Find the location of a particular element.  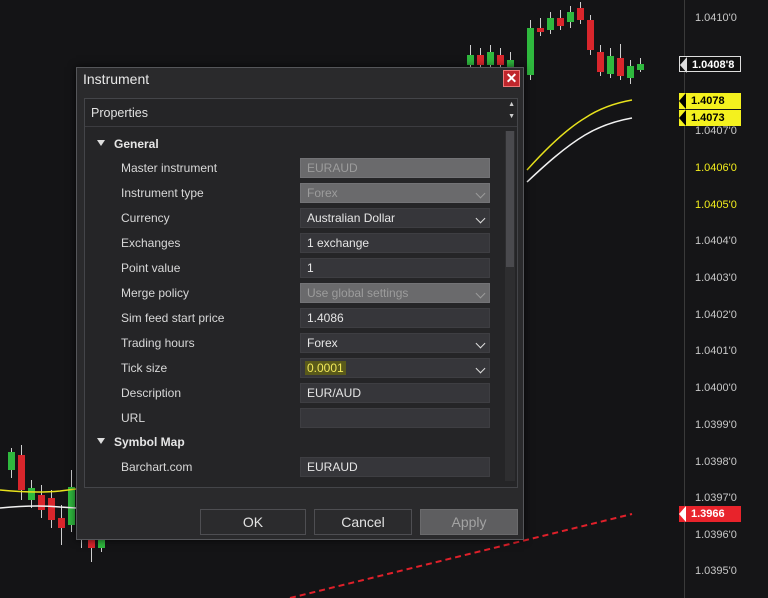

dialog-titlebar: Instrument ✕ is located at coordinates (300, 79).